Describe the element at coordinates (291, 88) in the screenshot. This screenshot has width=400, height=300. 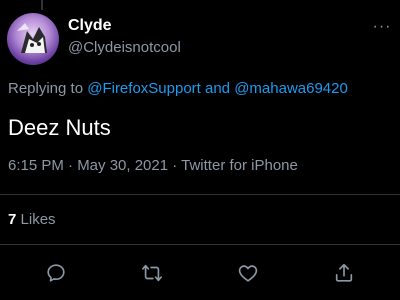
I see `mention-link-mahawa: @mahawa69420` at that location.